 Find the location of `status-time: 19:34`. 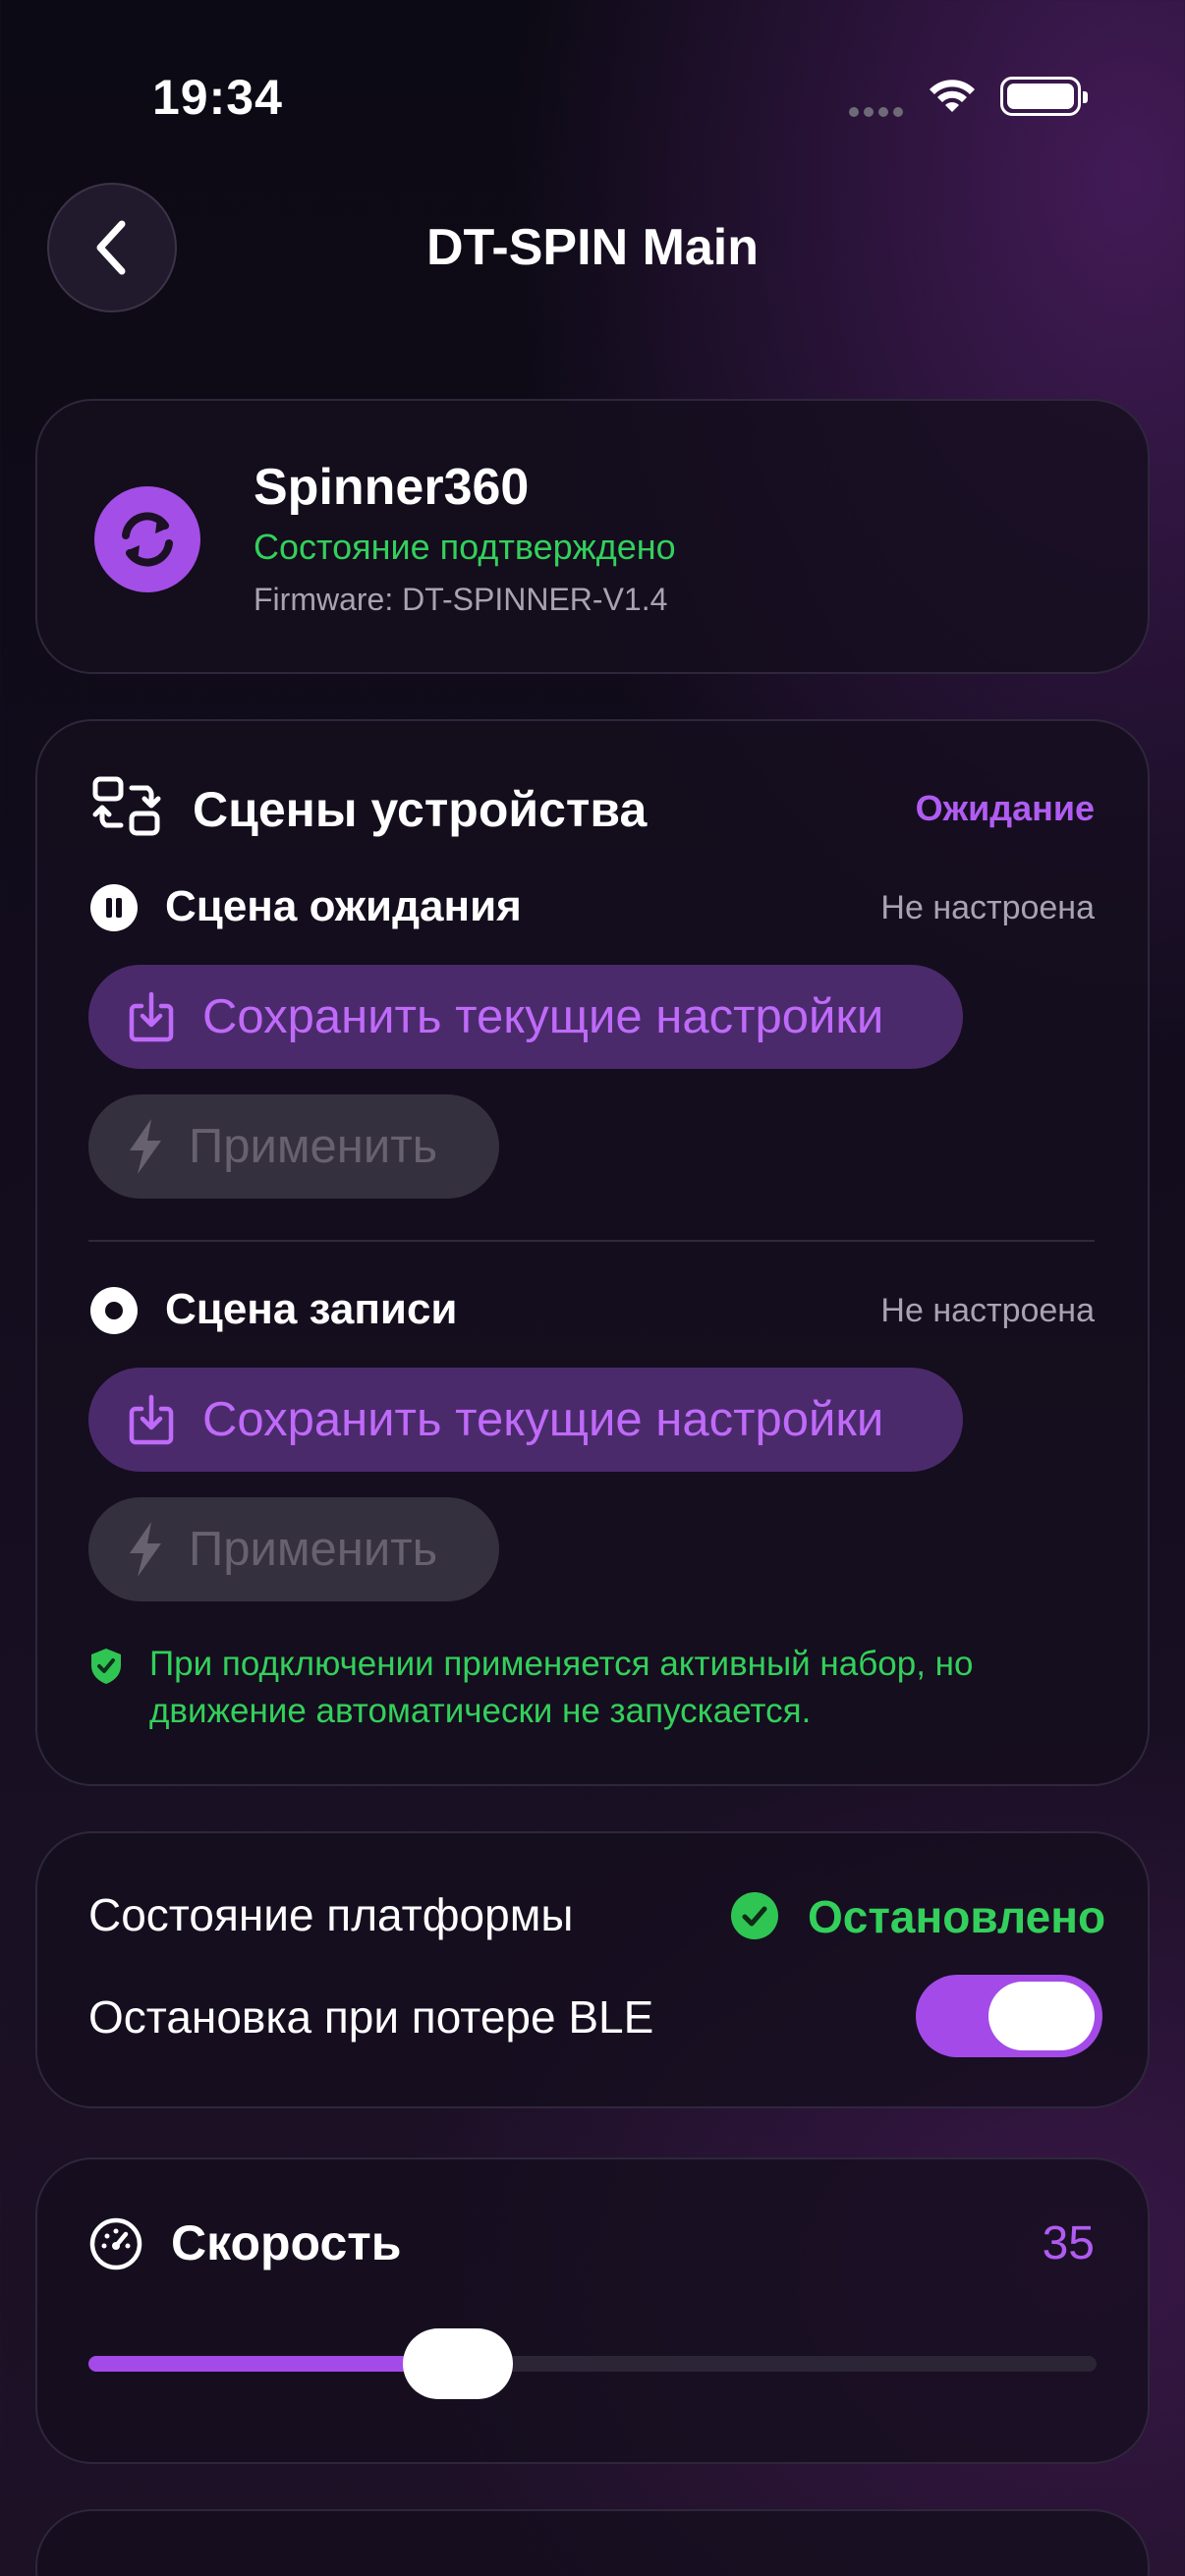

status-time: 19:34 is located at coordinates (217, 97).